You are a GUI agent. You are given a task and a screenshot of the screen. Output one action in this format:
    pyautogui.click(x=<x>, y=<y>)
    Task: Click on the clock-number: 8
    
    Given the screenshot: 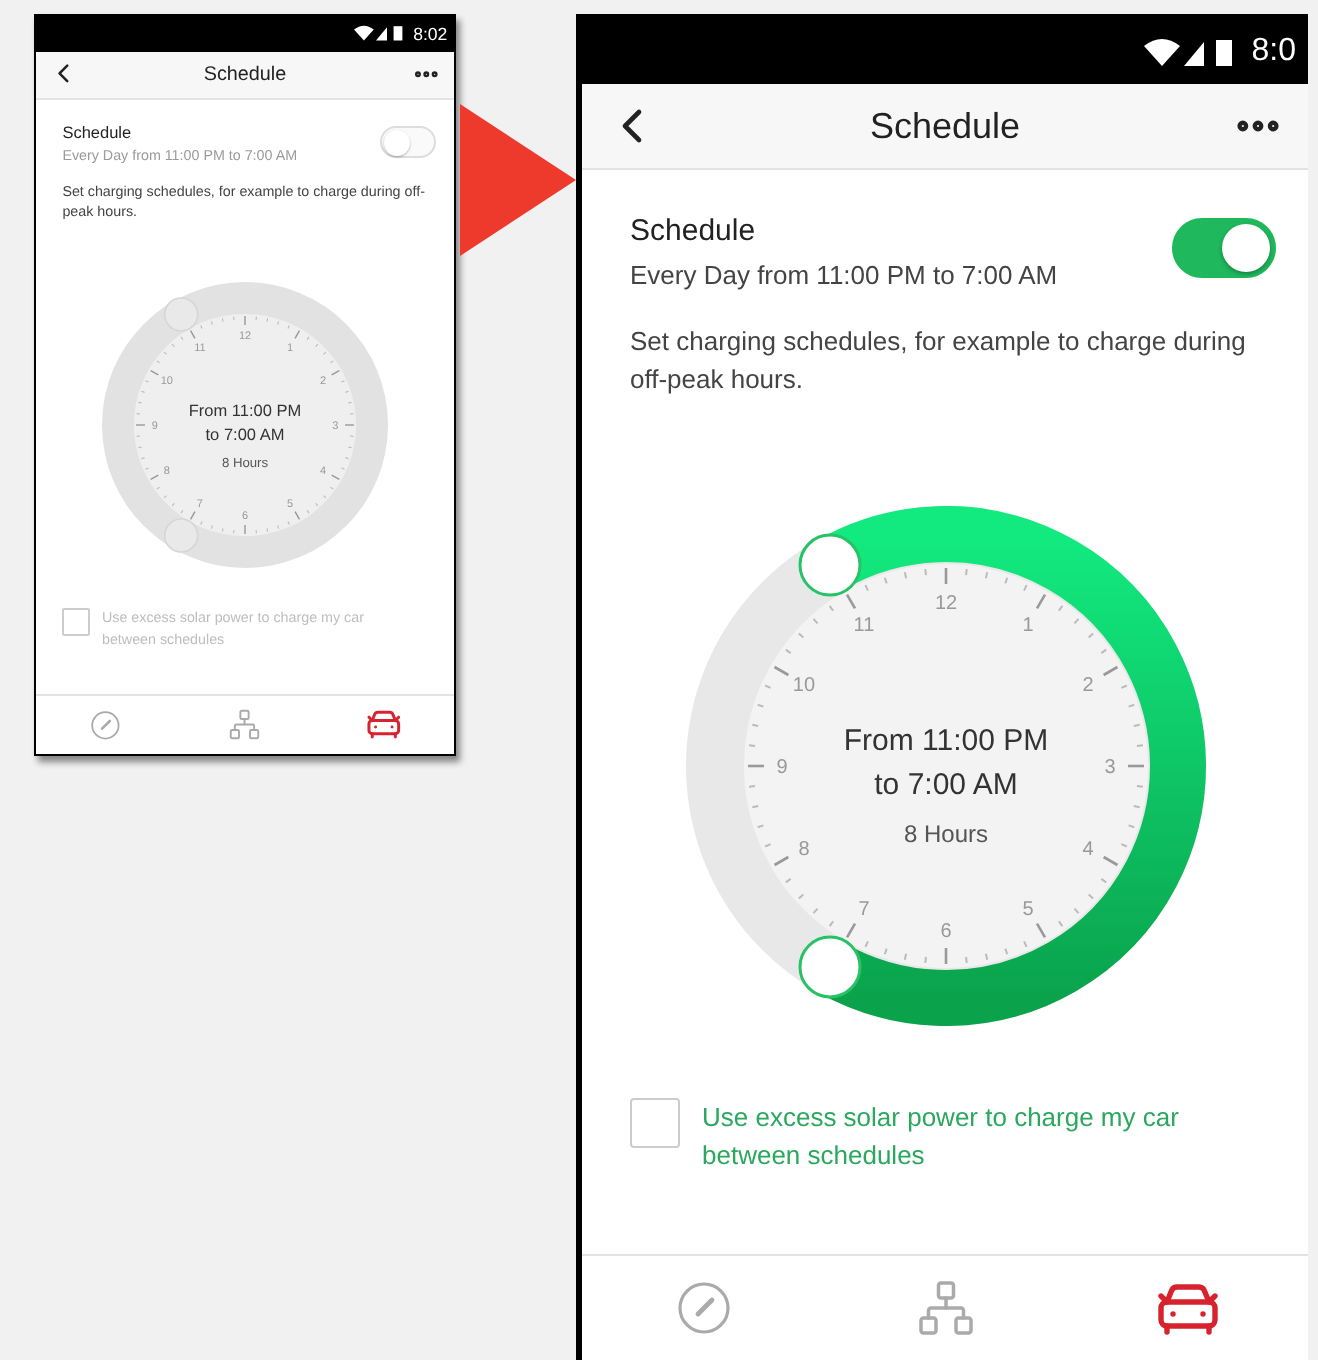 What is the action you would take?
    pyautogui.click(x=803, y=850)
    